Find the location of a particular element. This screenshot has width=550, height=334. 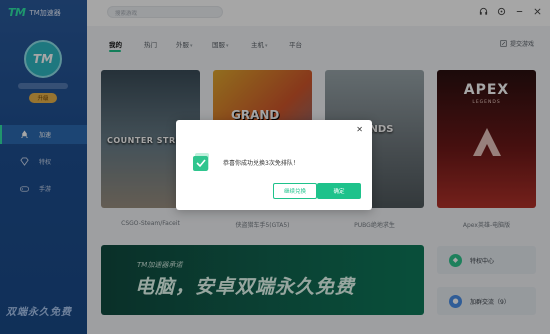

dialog-message: 恭喜你成功兑换3次免排队！ is located at coordinates (261, 163).